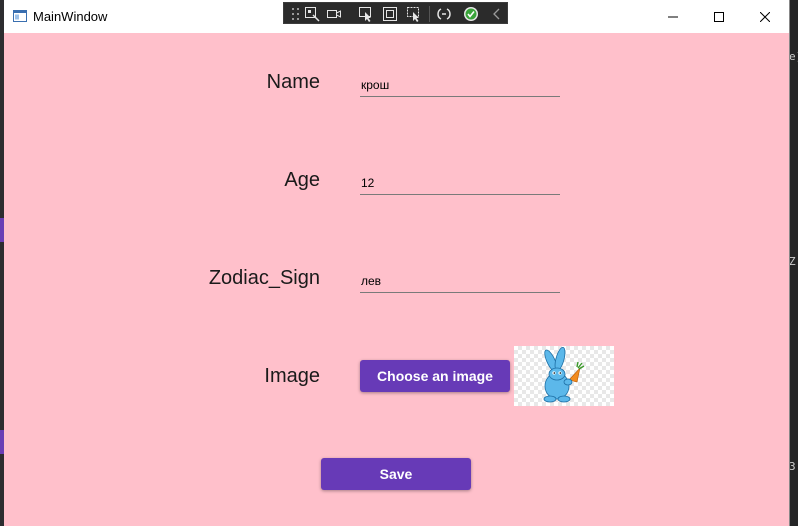 Image resolution: width=798 pixels, height=526 pixels. Describe the element at coordinates (264, 278) in the screenshot. I see `zodiac-sign-label: Zodiac_Sign` at that location.